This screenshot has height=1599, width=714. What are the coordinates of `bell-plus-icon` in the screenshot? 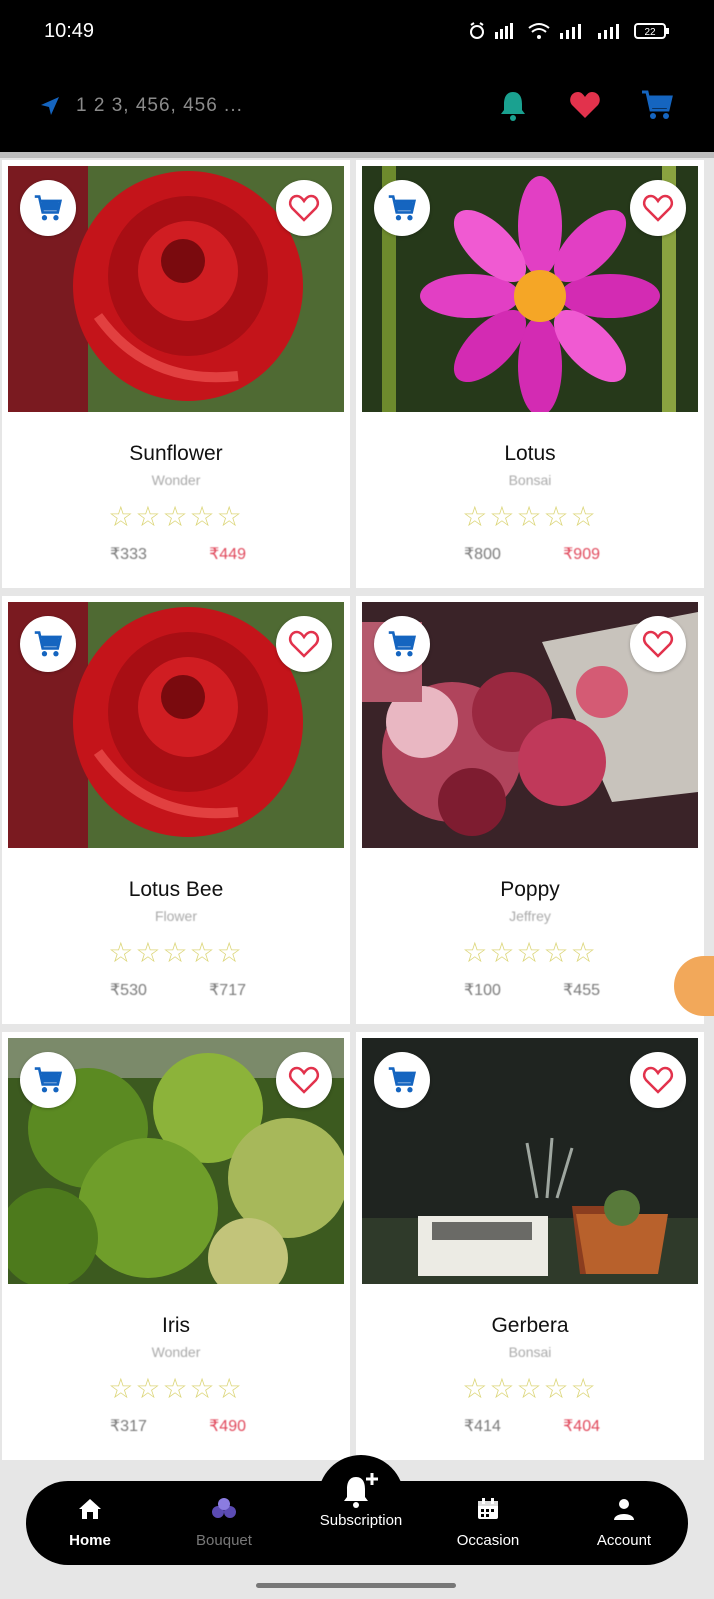 It's located at (361, 1490).